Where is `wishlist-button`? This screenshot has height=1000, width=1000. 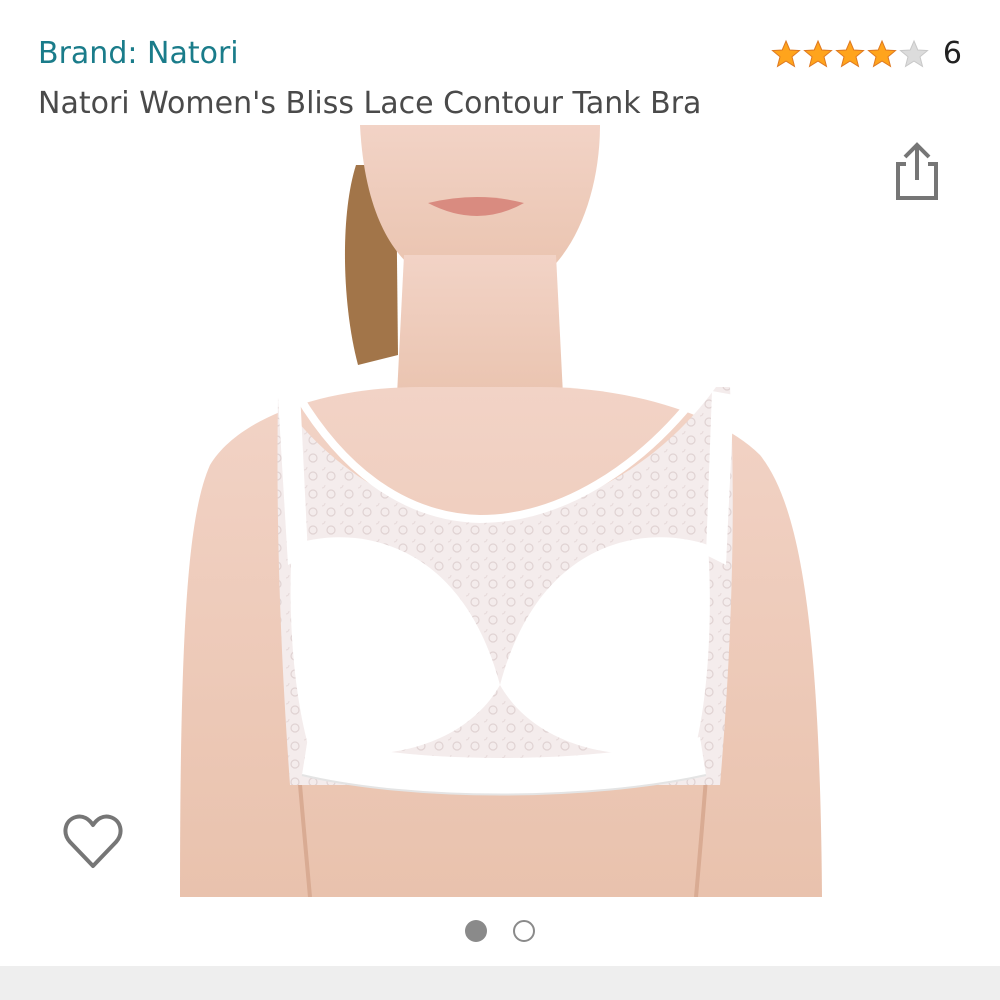
wishlist-button is located at coordinates (93, 842).